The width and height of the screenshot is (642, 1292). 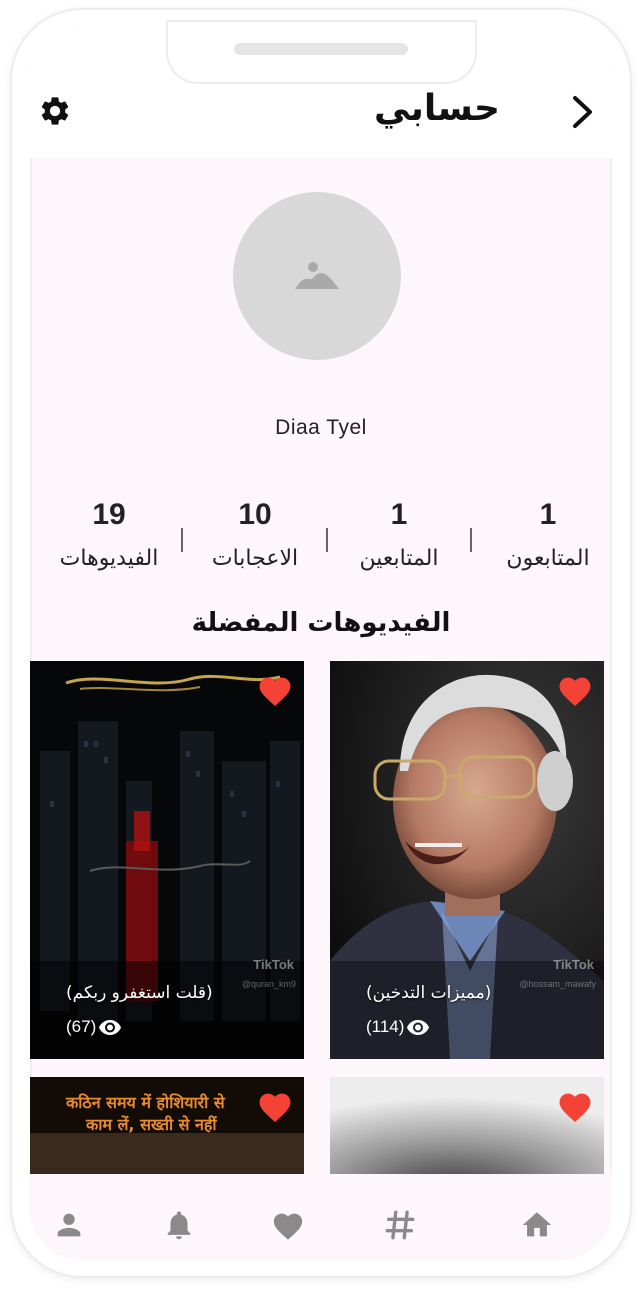 What do you see at coordinates (139, 993) in the screenshot?
I see `video-caption: (قلت استغفرو ربكم)` at bounding box center [139, 993].